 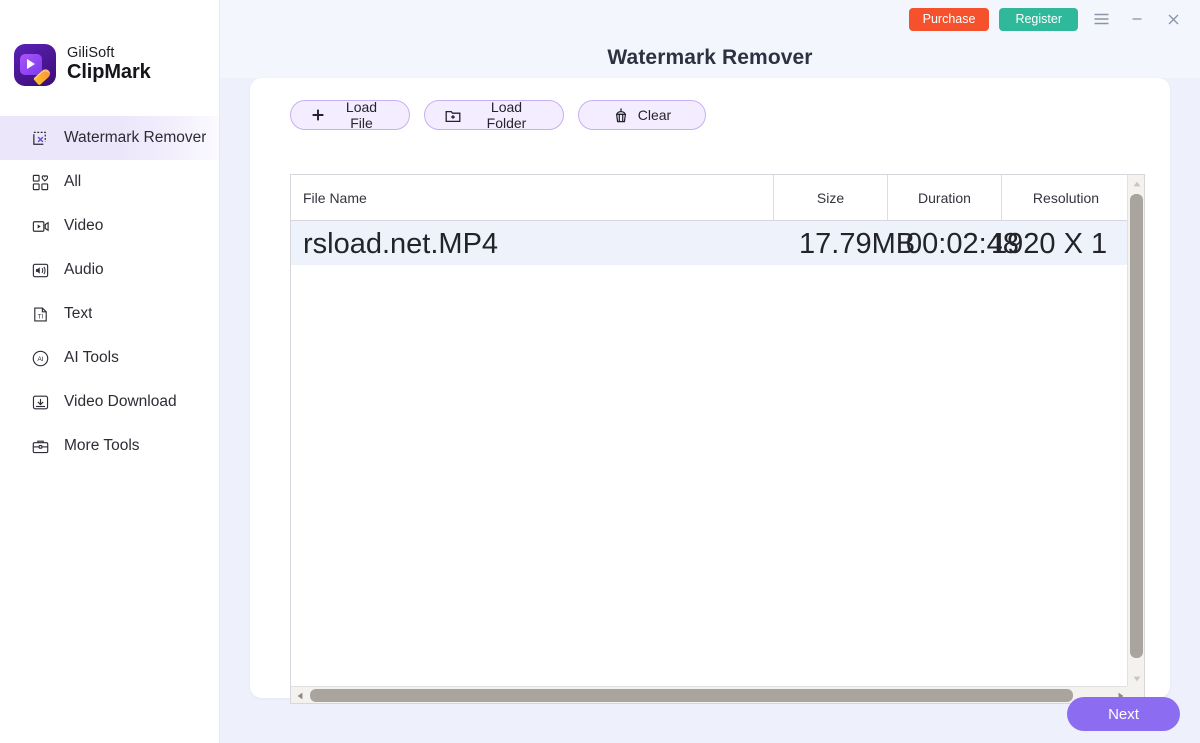 I want to click on ai-circle-icon: AI, so click(x=40, y=358).